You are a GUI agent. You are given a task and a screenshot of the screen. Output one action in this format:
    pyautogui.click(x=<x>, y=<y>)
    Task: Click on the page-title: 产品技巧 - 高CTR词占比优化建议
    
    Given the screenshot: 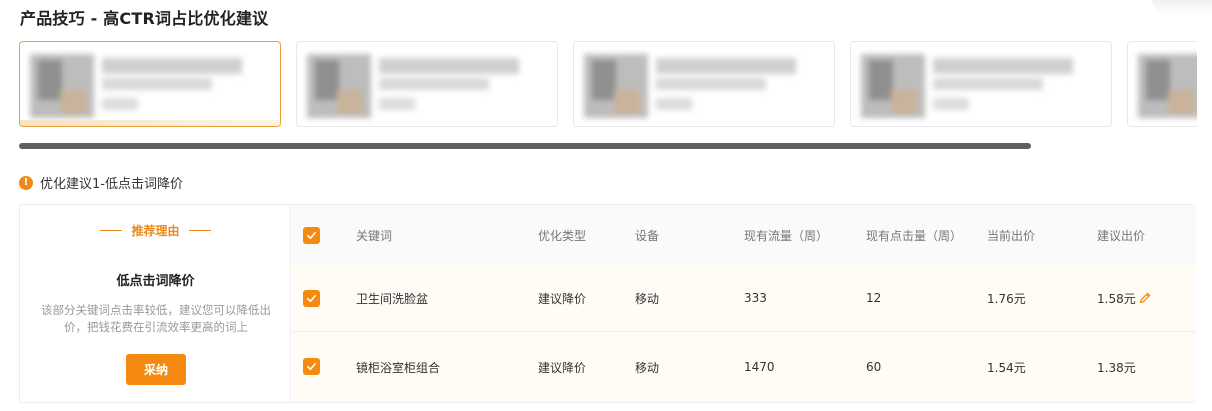 What is the action you would take?
    pyautogui.click(x=144, y=18)
    